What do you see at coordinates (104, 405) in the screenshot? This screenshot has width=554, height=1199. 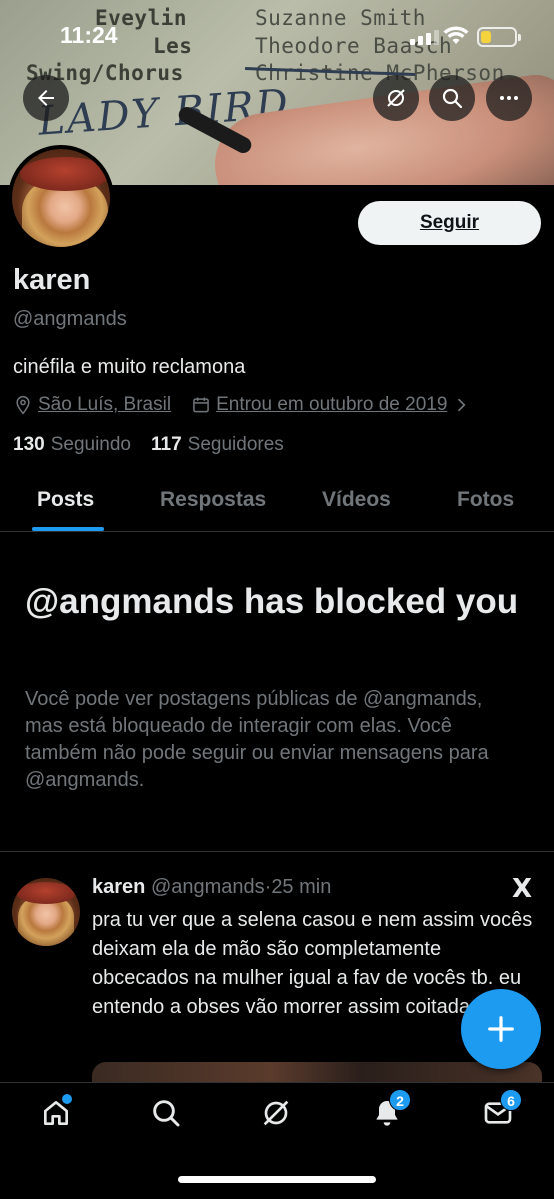 I see `profile-location: São Luís, Brasil` at bounding box center [104, 405].